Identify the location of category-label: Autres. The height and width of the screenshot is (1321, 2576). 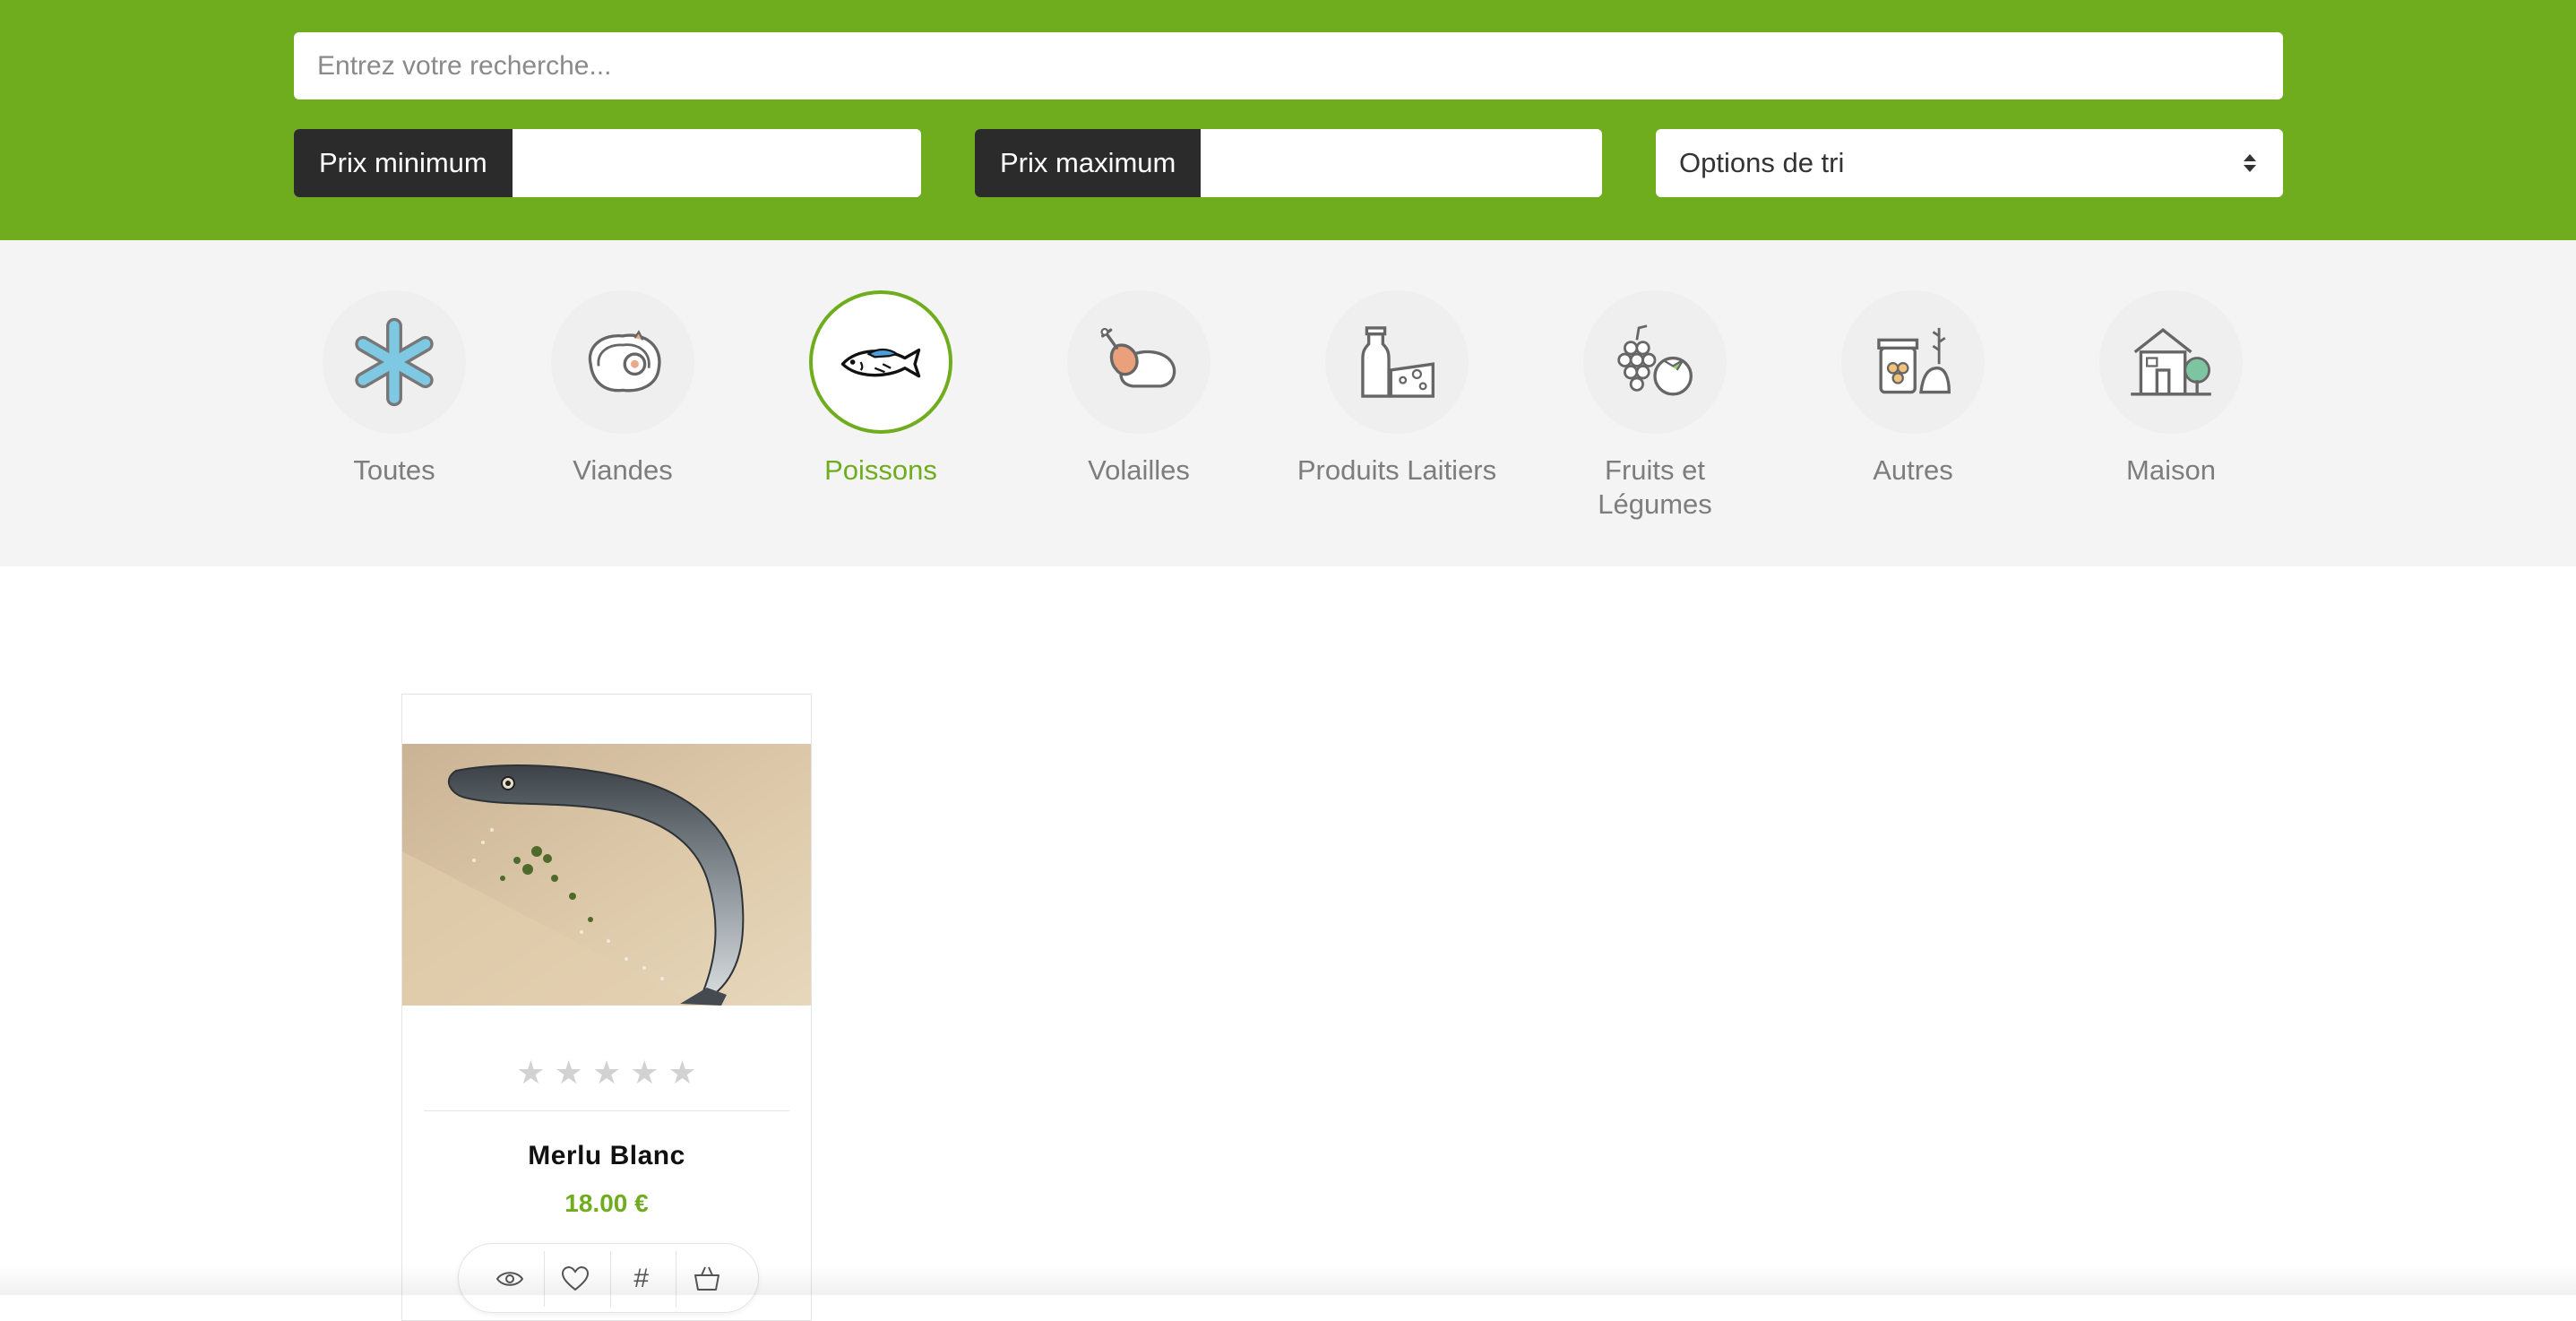
(1913, 470).